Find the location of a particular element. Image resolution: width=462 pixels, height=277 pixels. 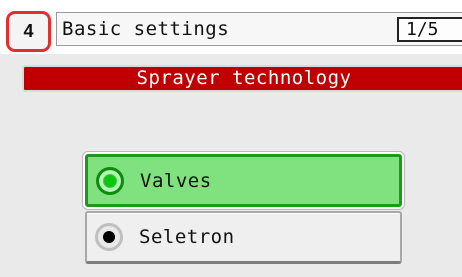

option-label: Seletron is located at coordinates (187, 237).